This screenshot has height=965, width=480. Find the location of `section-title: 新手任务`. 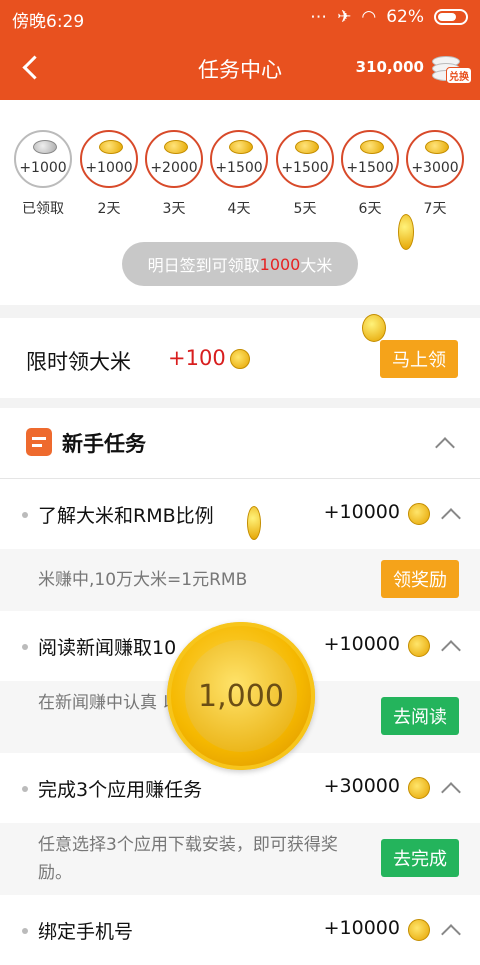

section-title: 新手任务 is located at coordinates (104, 444).